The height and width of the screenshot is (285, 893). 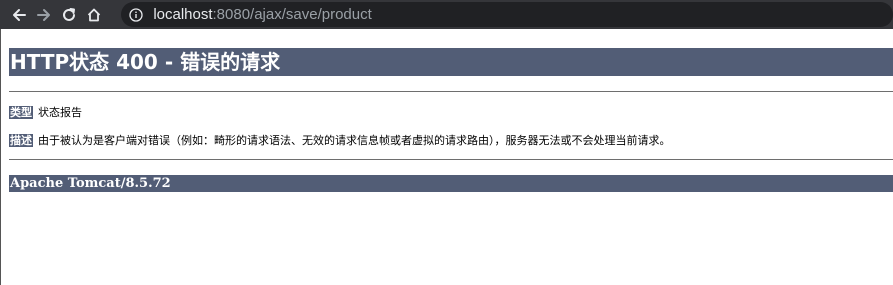 What do you see at coordinates (451, 62) in the screenshot?
I see `error-title: HTTP状态 400 - 错误的请求` at bounding box center [451, 62].